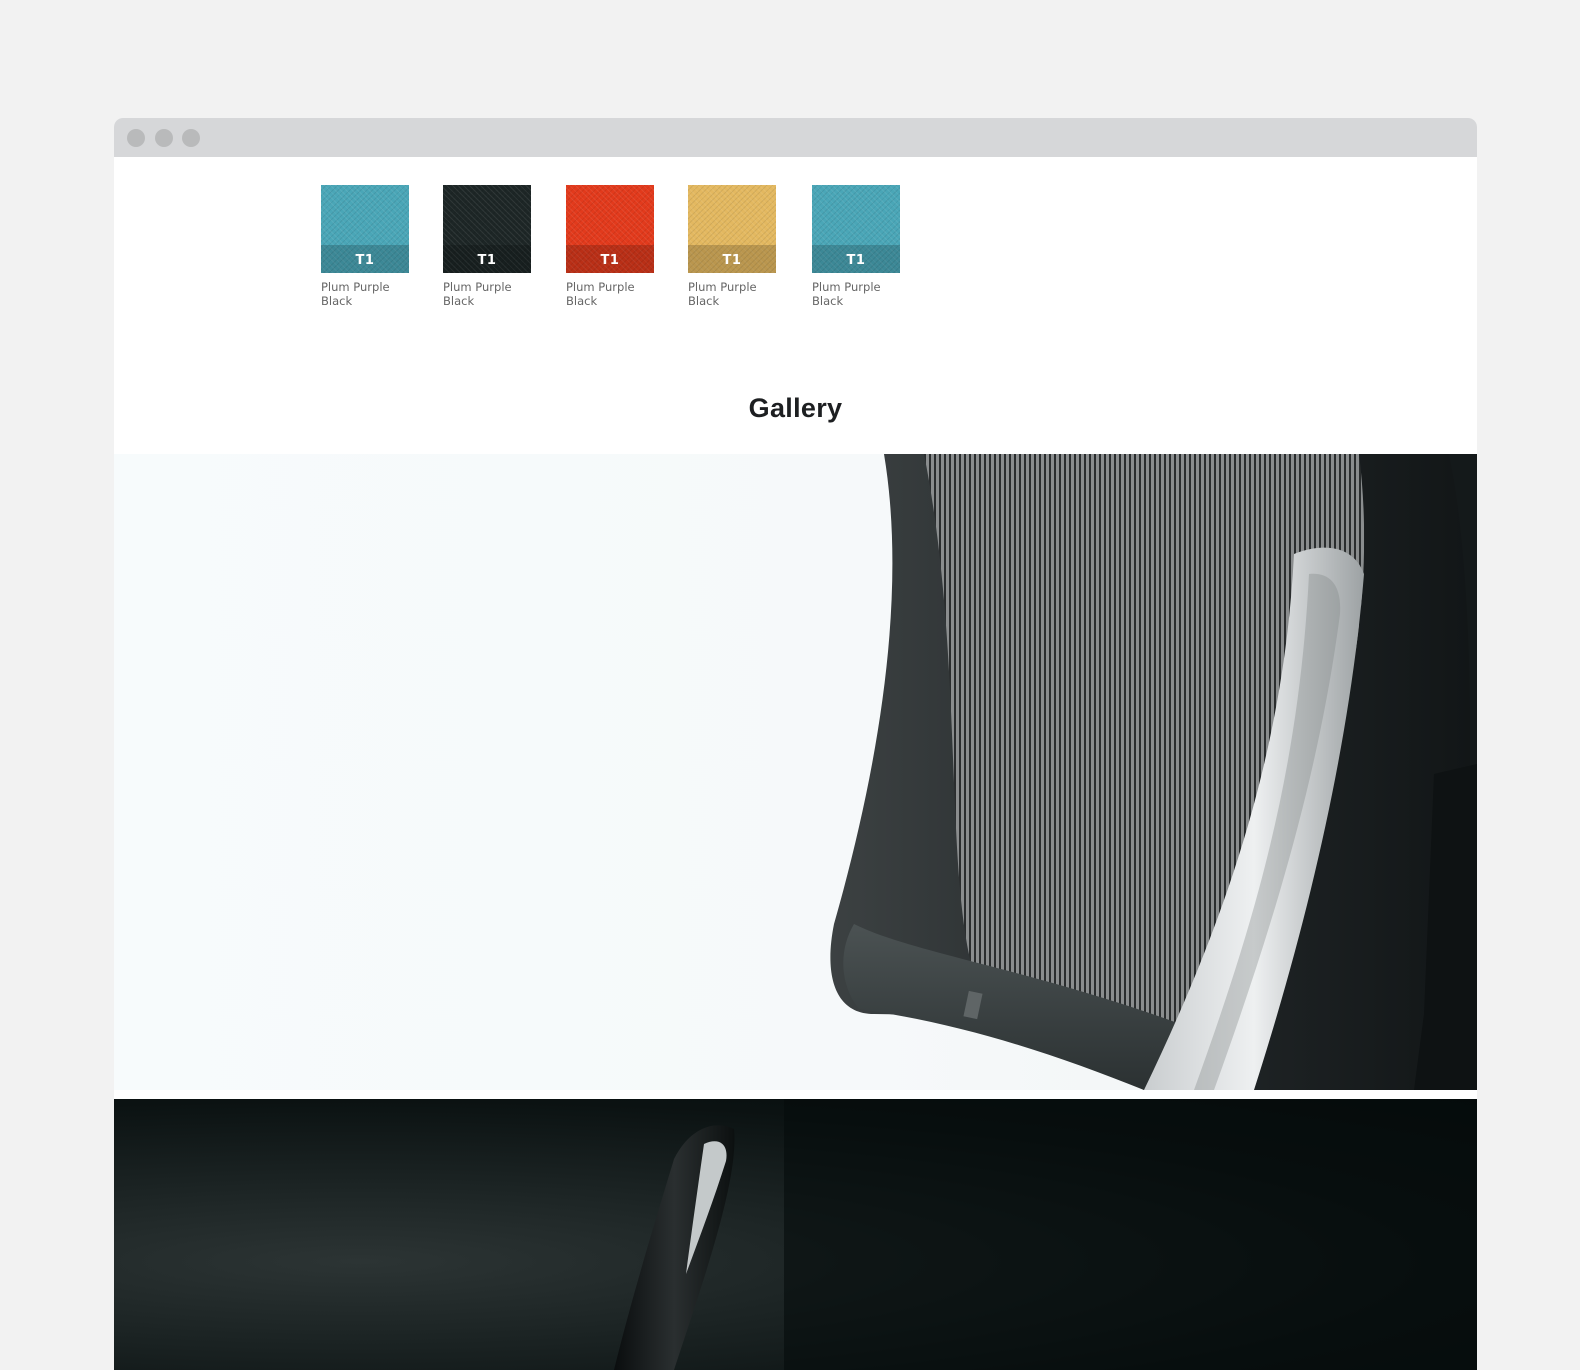 Image resolution: width=1580 pixels, height=1370 pixels. Describe the element at coordinates (795, 408) in the screenshot. I see `gallery-heading: Gallery` at that location.